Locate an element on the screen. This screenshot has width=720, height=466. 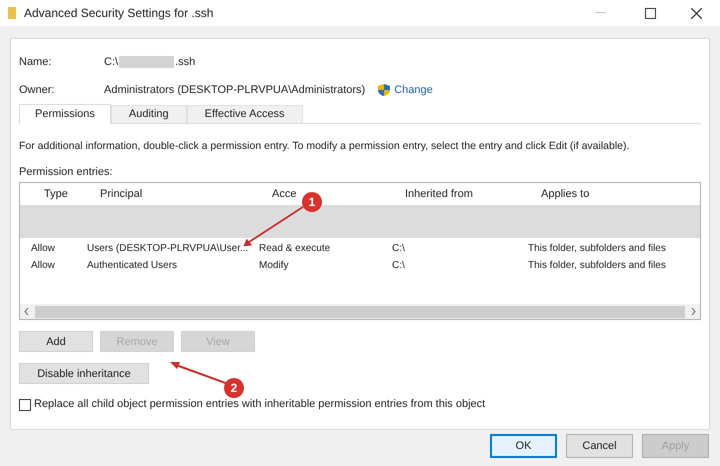
column-header: Principal is located at coordinates (121, 194).